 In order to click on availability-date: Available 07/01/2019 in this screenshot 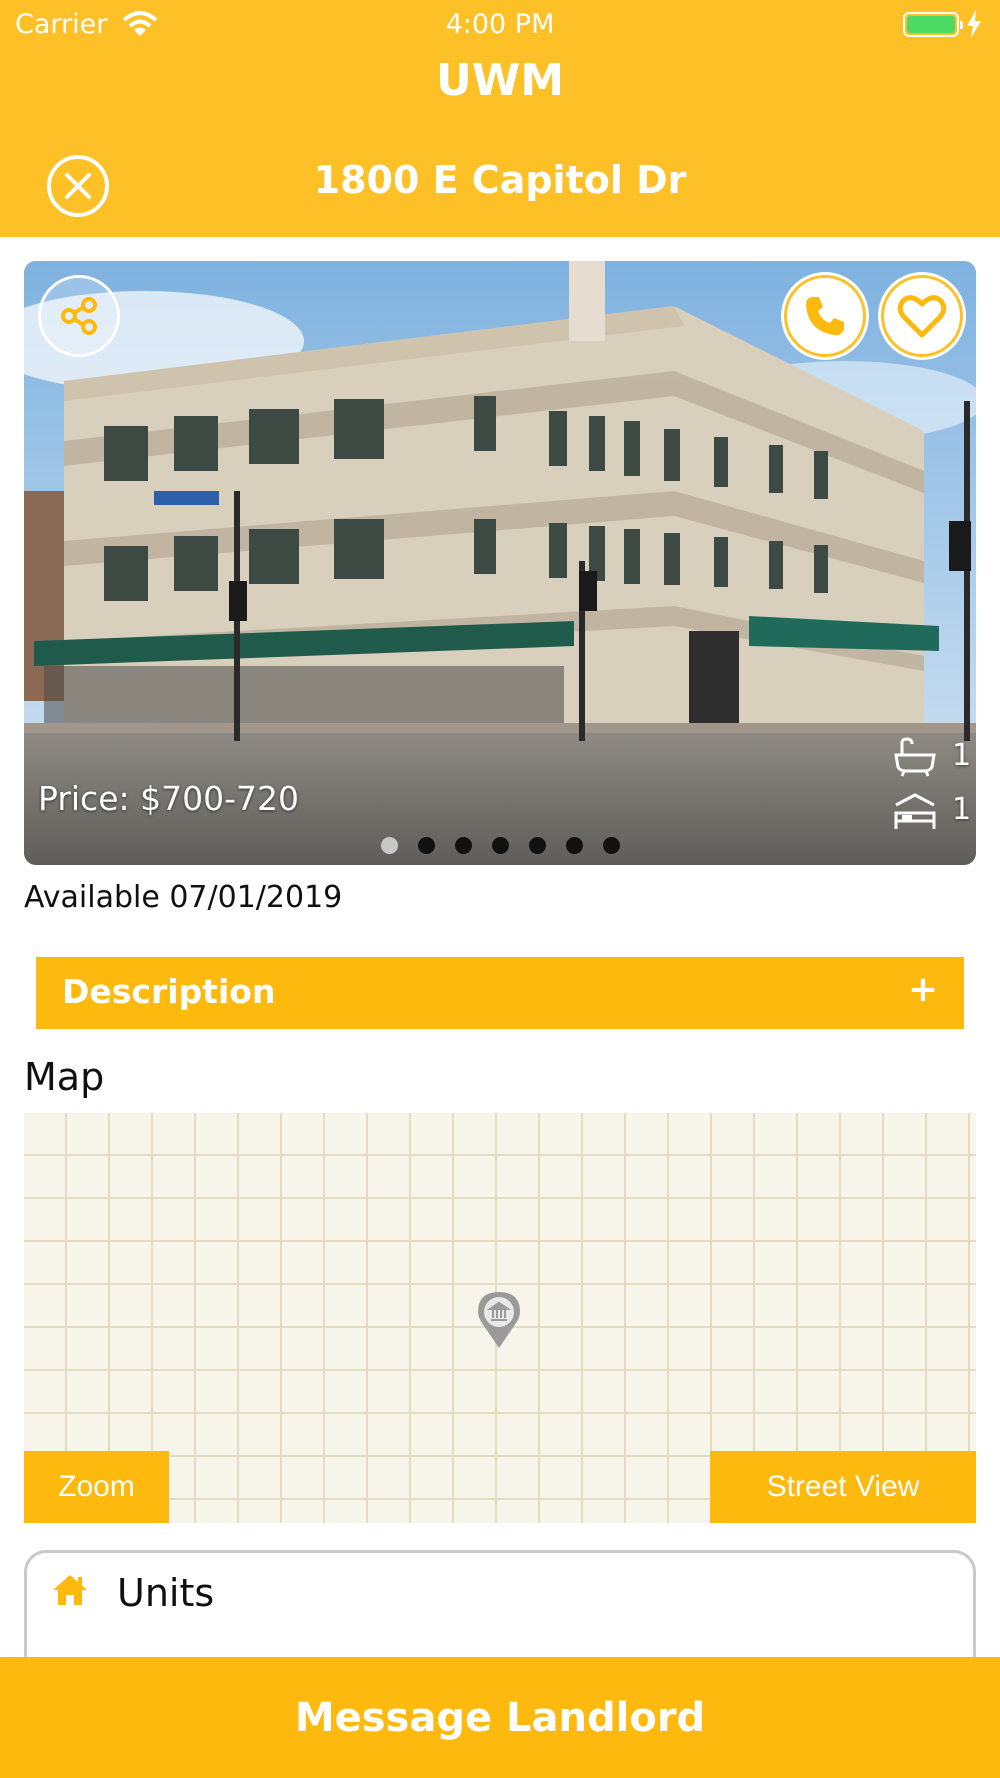, I will do `click(183, 897)`.